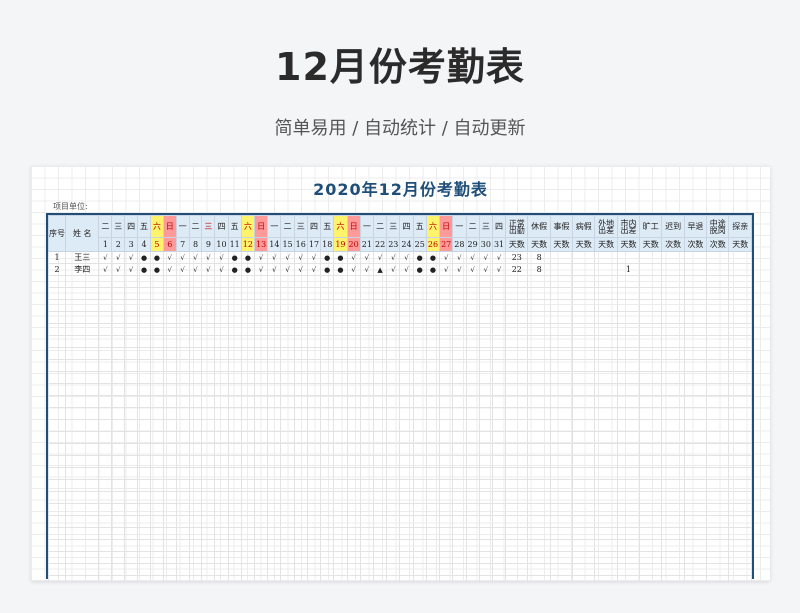 This screenshot has height=613, width=800. What do you see at coordinates (673, 269) in the screenshot?
I see `row-stat` at bounding box center [673, 269].